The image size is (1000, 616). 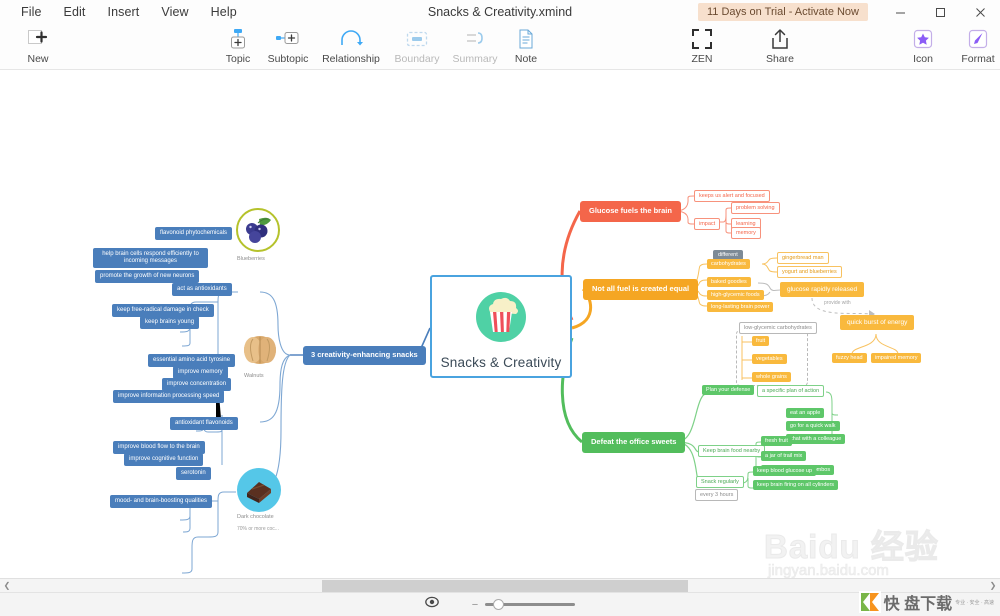 What do you see at coordinates (993, 585) in the screenshot?
I see `scroll-down-arrow: ❯` at bounding box center [993, 585].